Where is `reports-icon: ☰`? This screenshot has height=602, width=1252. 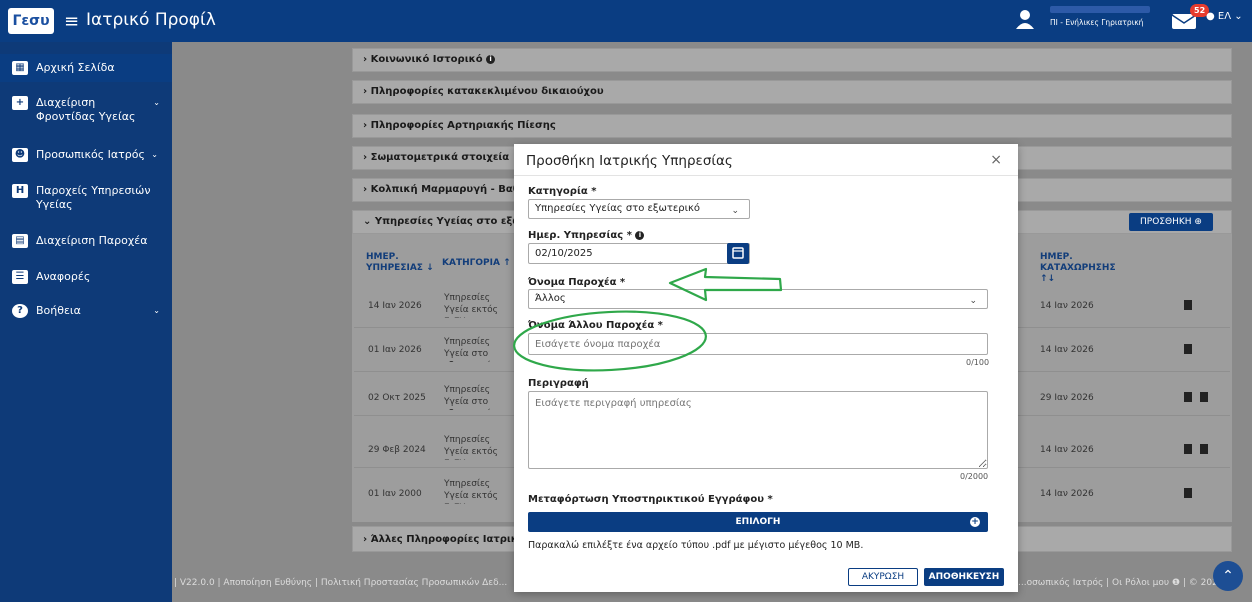 reports-icon: ☰ is located at coordinates (20, 277).